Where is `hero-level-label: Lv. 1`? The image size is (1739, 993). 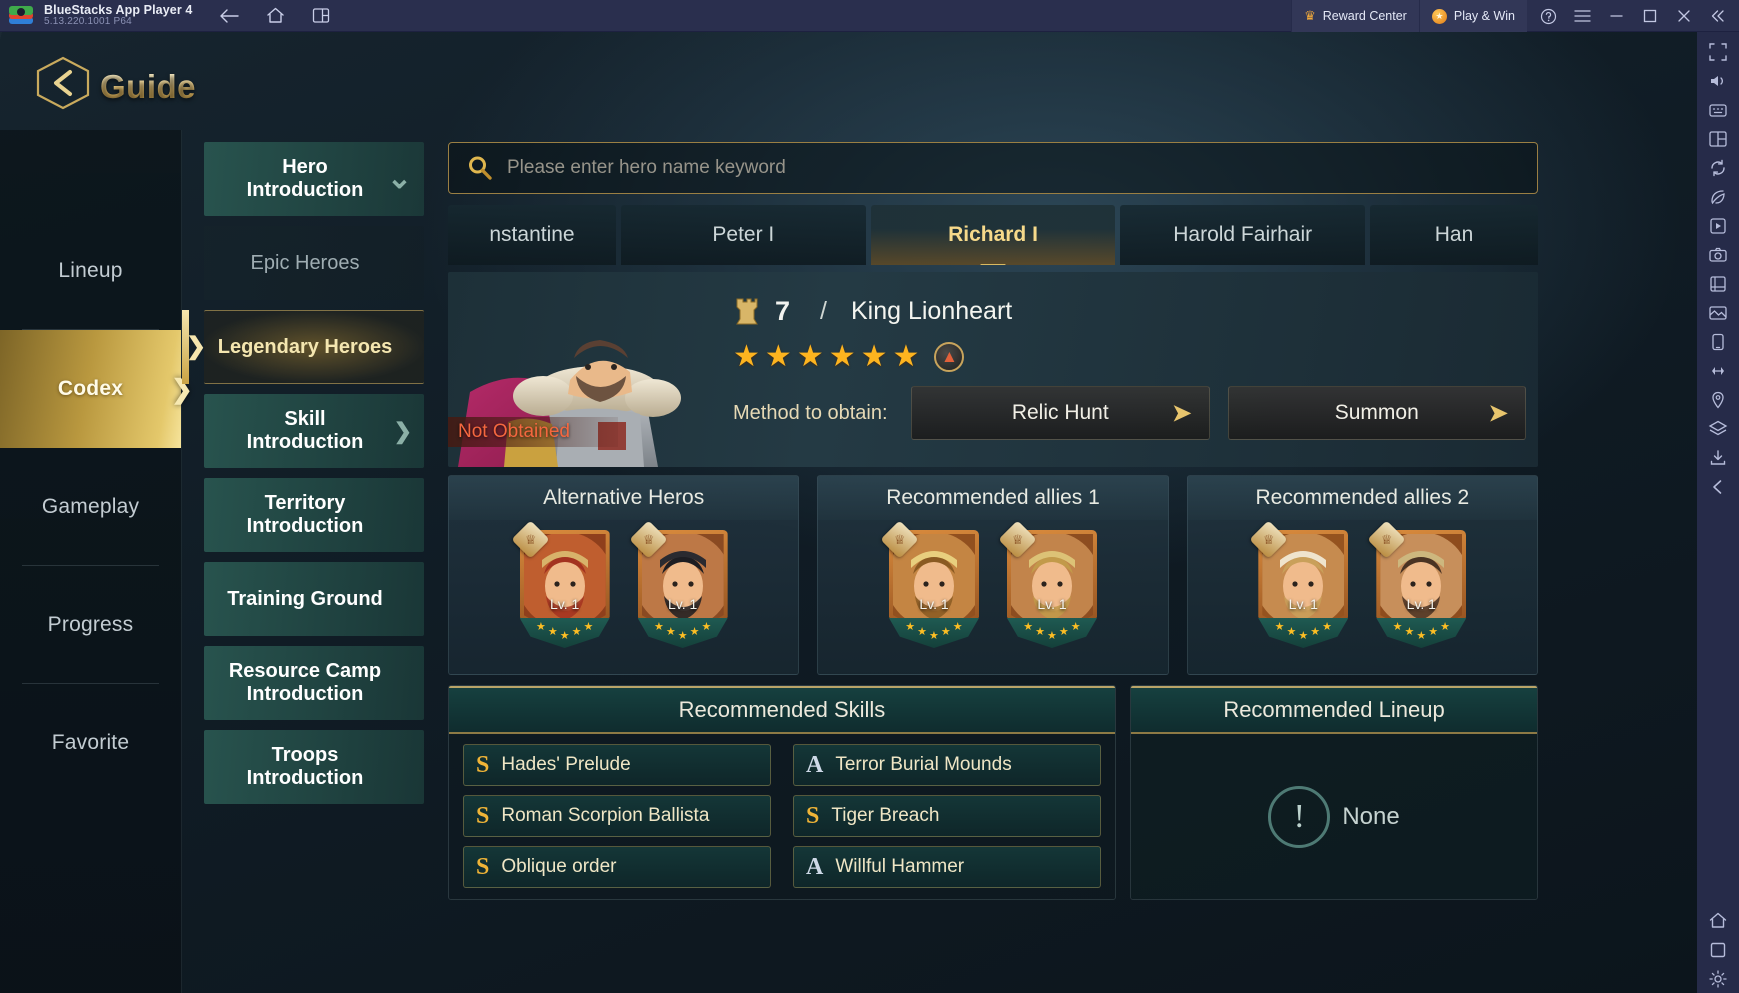
hero-level-label: Lv. 1 is located at coordinates (565, 604).